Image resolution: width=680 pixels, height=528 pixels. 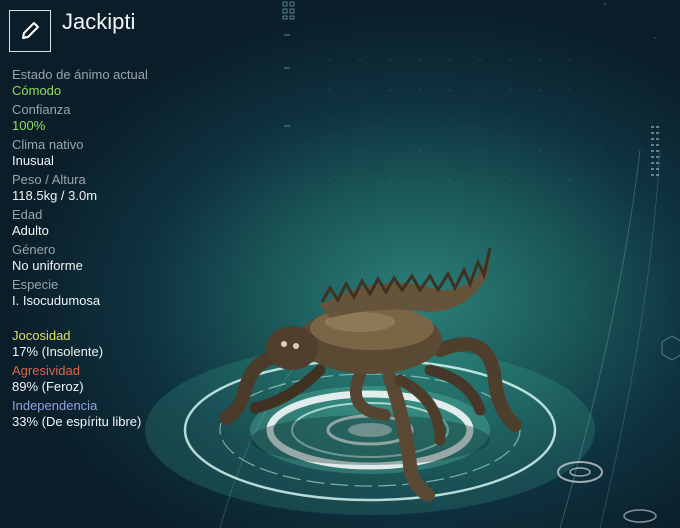 I want to click on stat-label: Edad, so click(x=27, y=214).